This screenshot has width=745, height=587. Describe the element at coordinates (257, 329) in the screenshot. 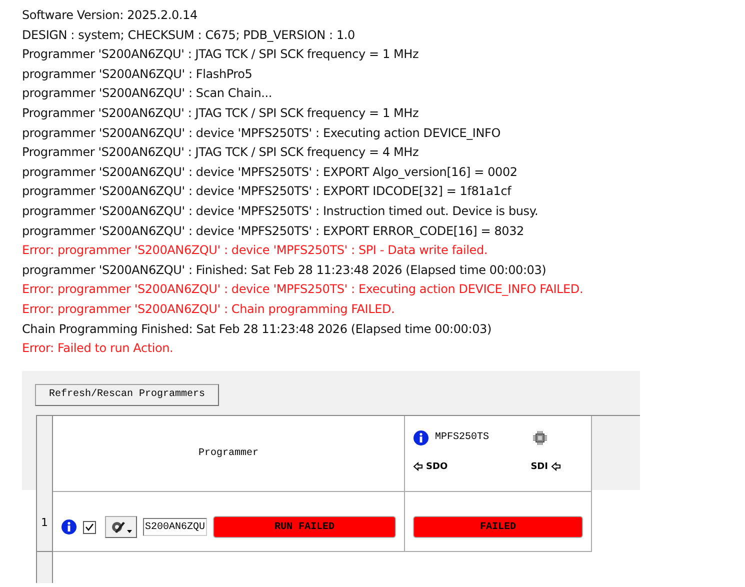

I see `log-line: Chain Programming Finished: Sat Feb 28 11:23:48 2026 (Elapsed time 00:00:03)` at that location.